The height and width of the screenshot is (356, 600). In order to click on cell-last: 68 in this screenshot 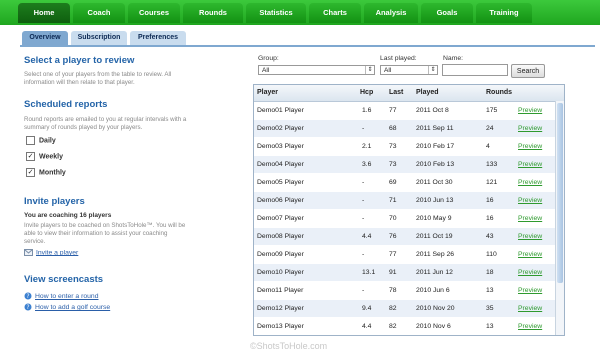, I will do `click(393, 128)`.